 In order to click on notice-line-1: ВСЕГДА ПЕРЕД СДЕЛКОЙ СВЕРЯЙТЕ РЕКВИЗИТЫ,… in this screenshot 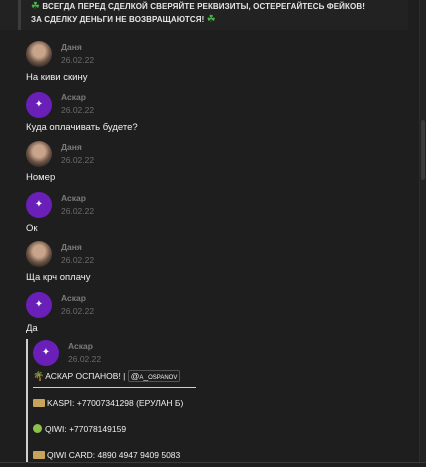, I will do `click(203, 6)`.